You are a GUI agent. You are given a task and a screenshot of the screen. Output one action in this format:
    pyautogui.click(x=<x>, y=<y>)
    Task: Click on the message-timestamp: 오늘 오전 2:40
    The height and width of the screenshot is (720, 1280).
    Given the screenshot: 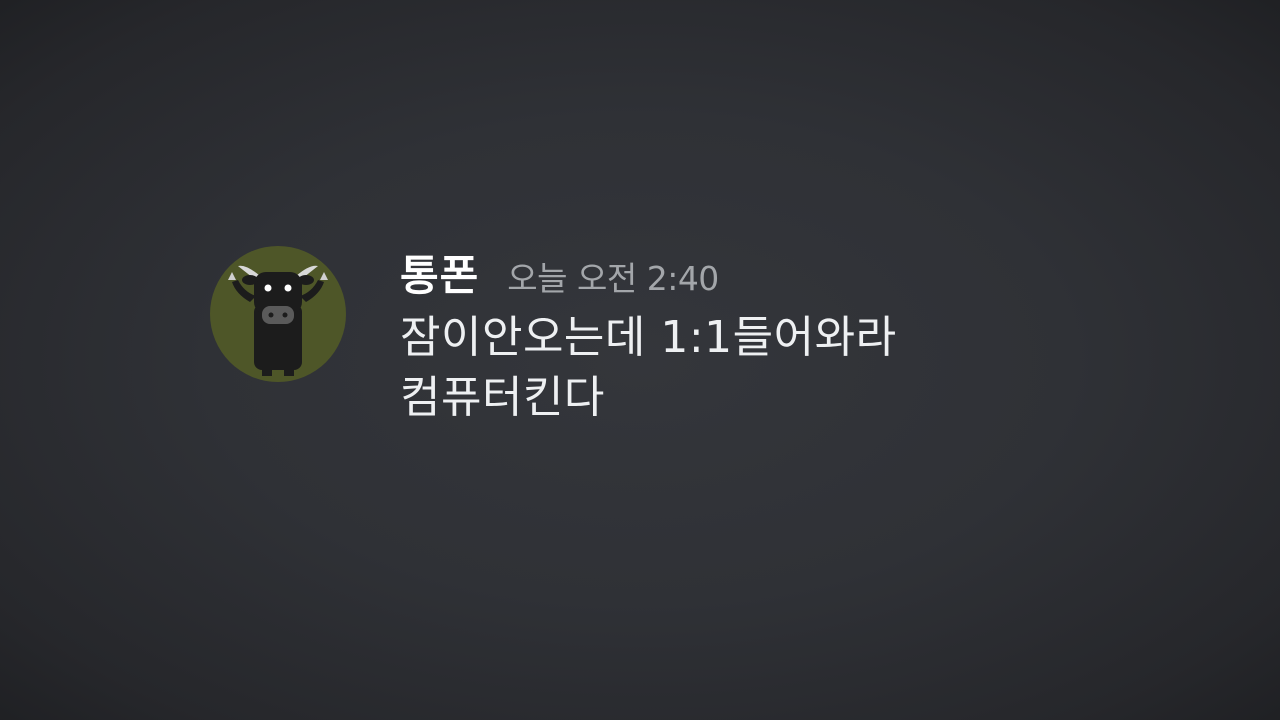 What is the action you would take?
    pyautogui.click(x=613, y=278)
    